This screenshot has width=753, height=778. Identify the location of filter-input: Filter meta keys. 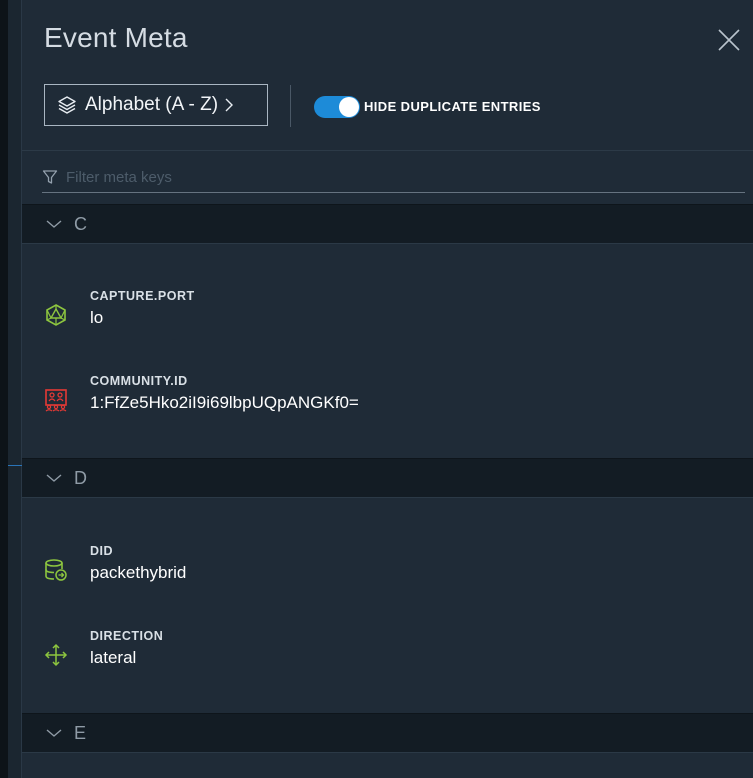
(393, 177).